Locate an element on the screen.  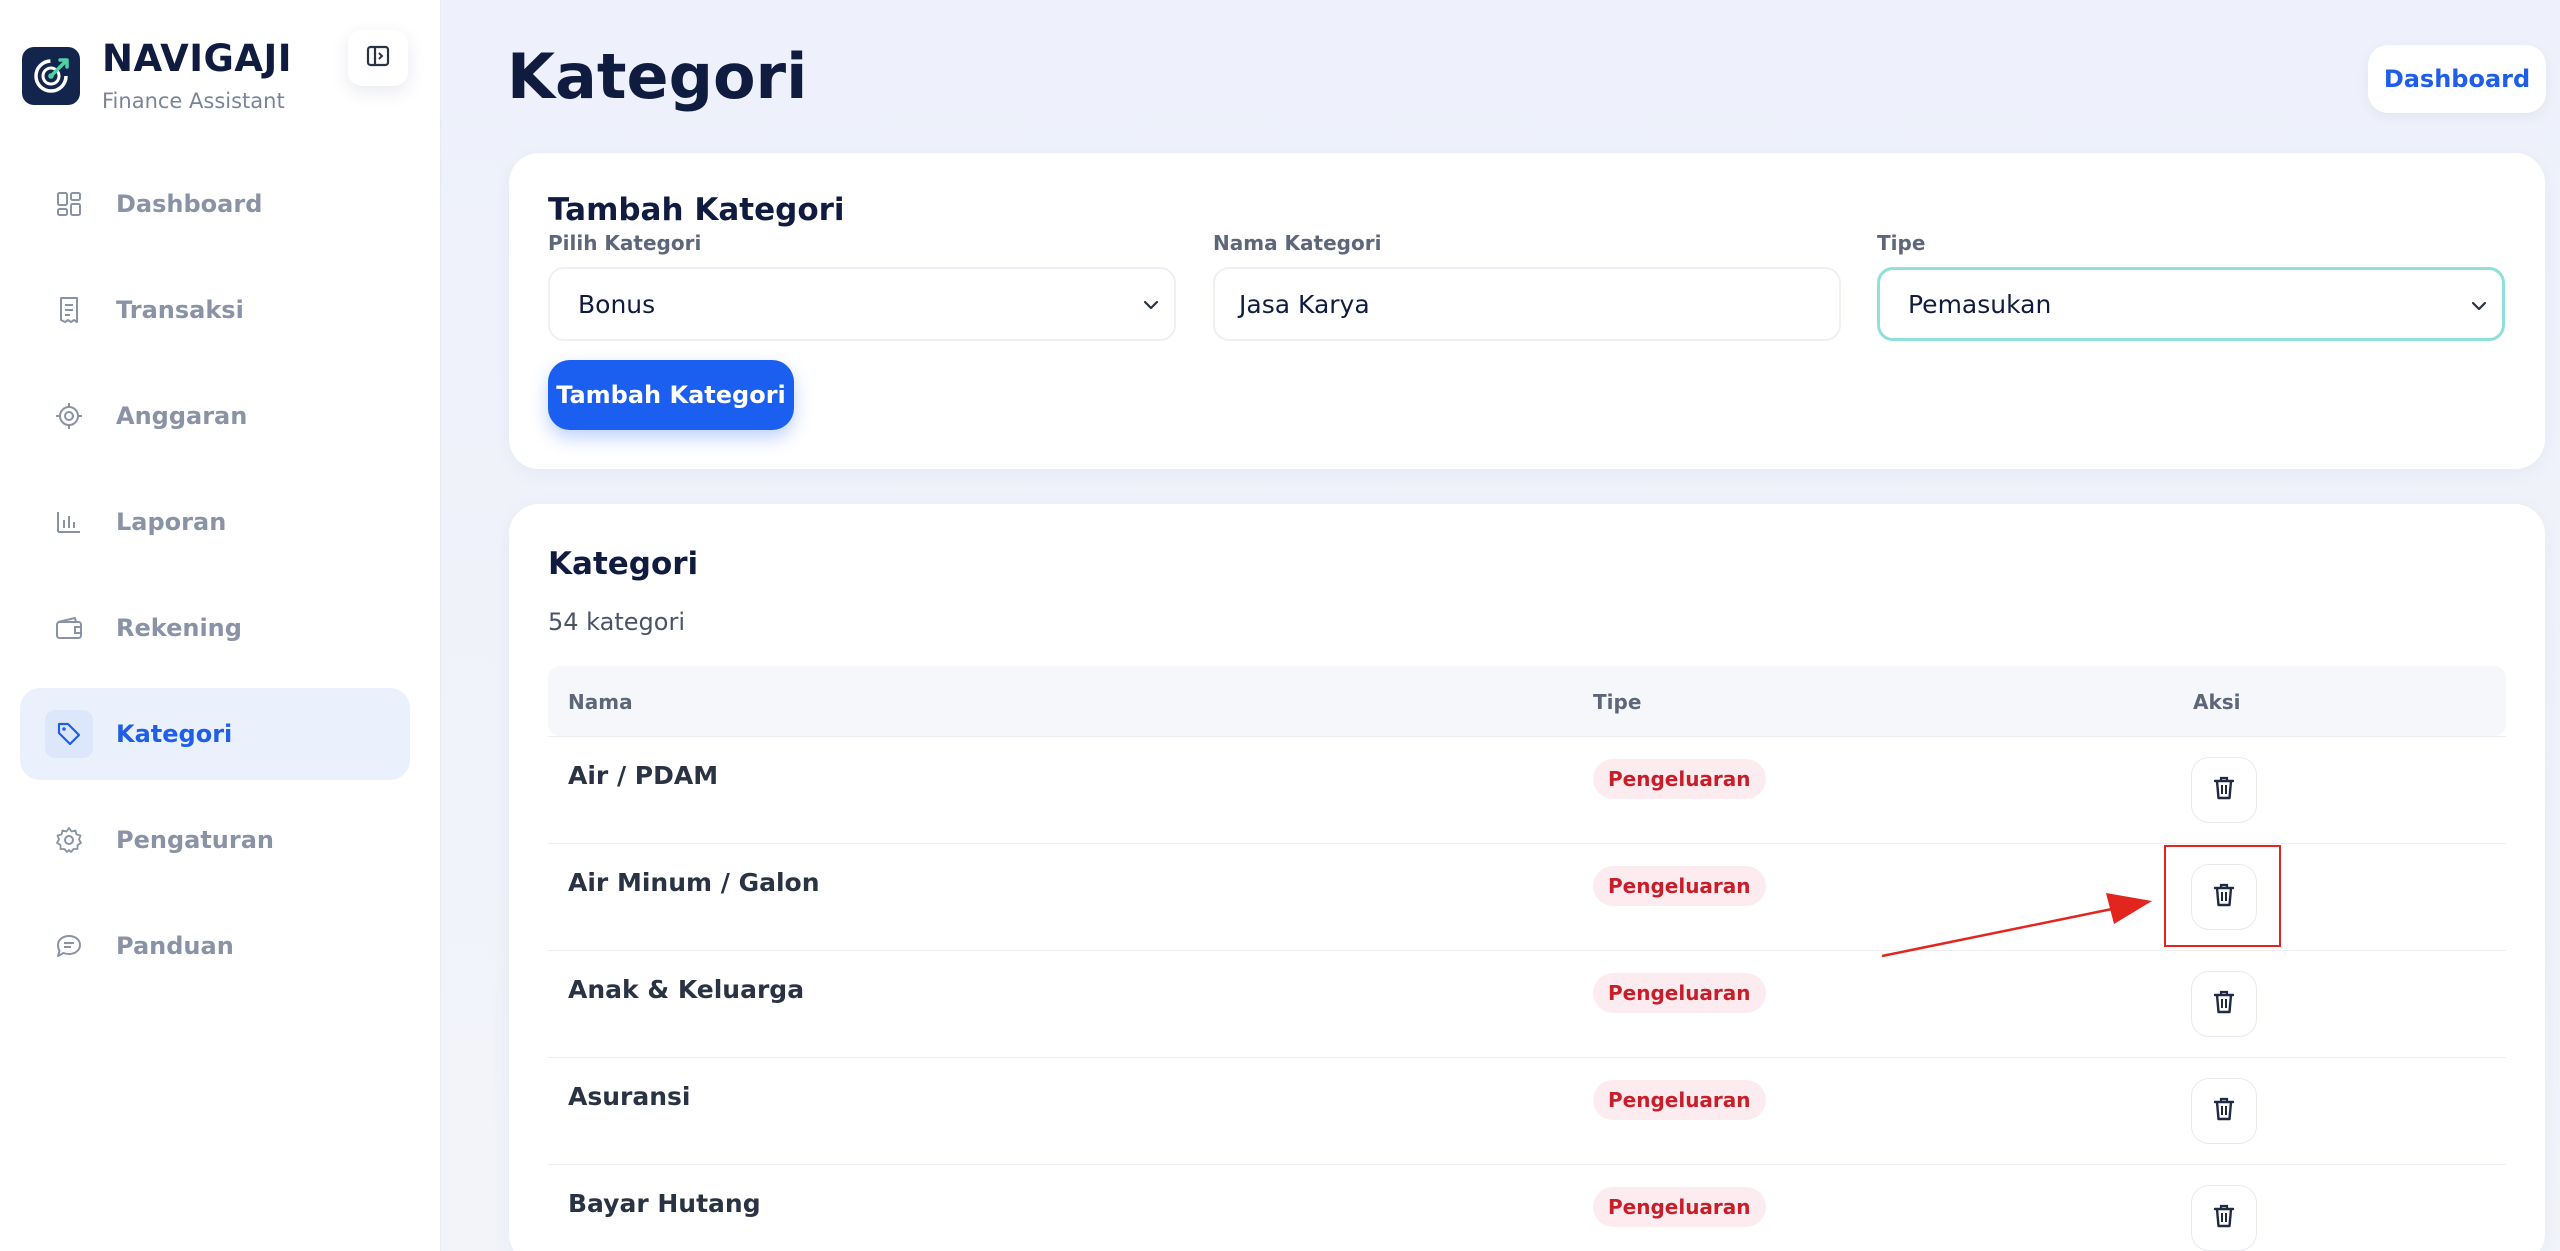
navigaji-logo-icon is located at coordinates (51, 76).